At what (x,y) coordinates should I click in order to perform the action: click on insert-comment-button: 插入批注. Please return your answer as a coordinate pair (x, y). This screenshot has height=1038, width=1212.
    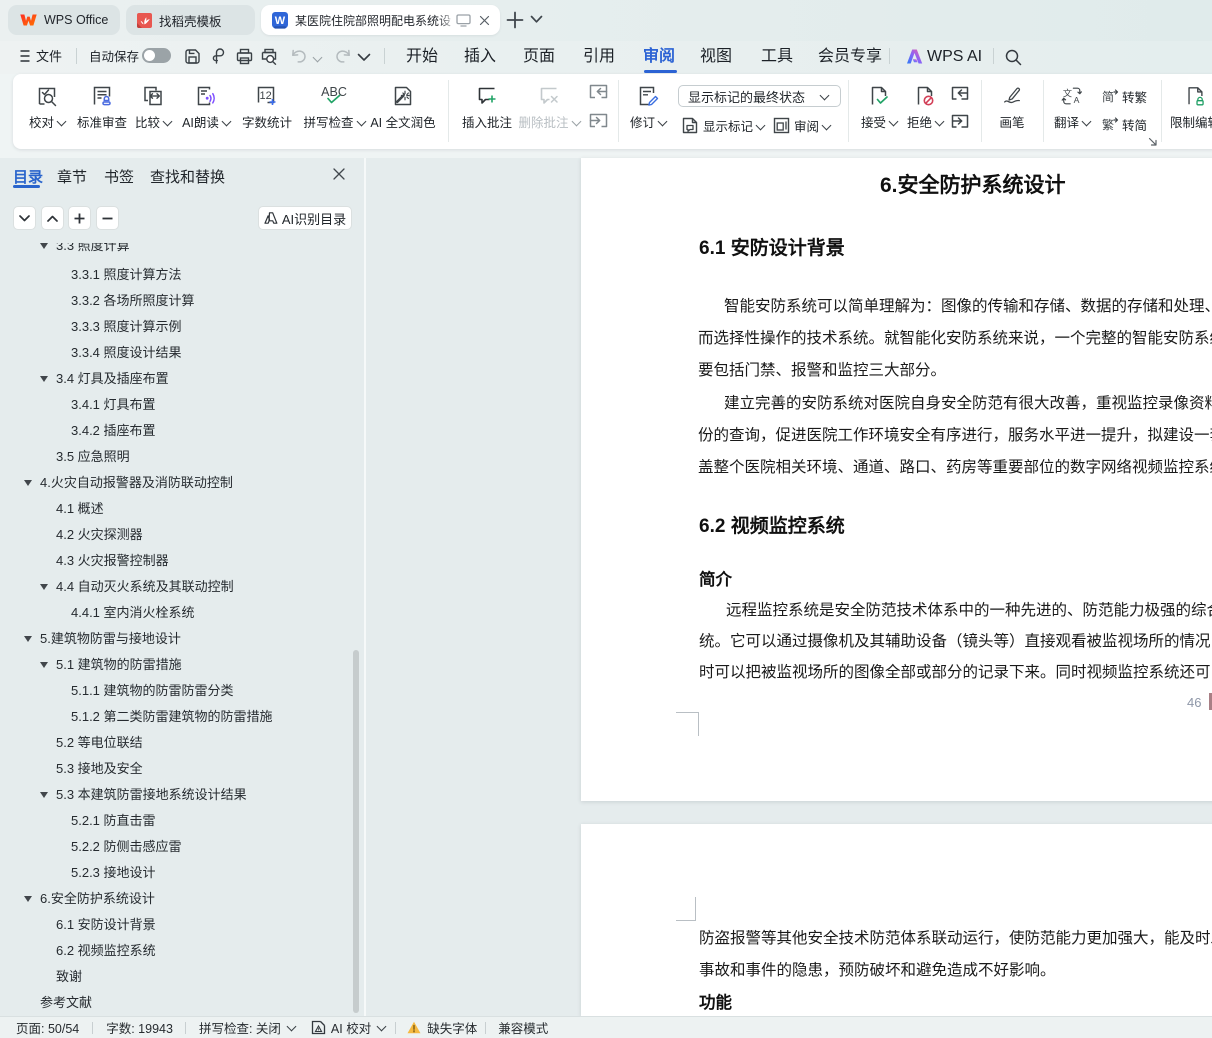
    Looking at the image, I should click on (487, 107).